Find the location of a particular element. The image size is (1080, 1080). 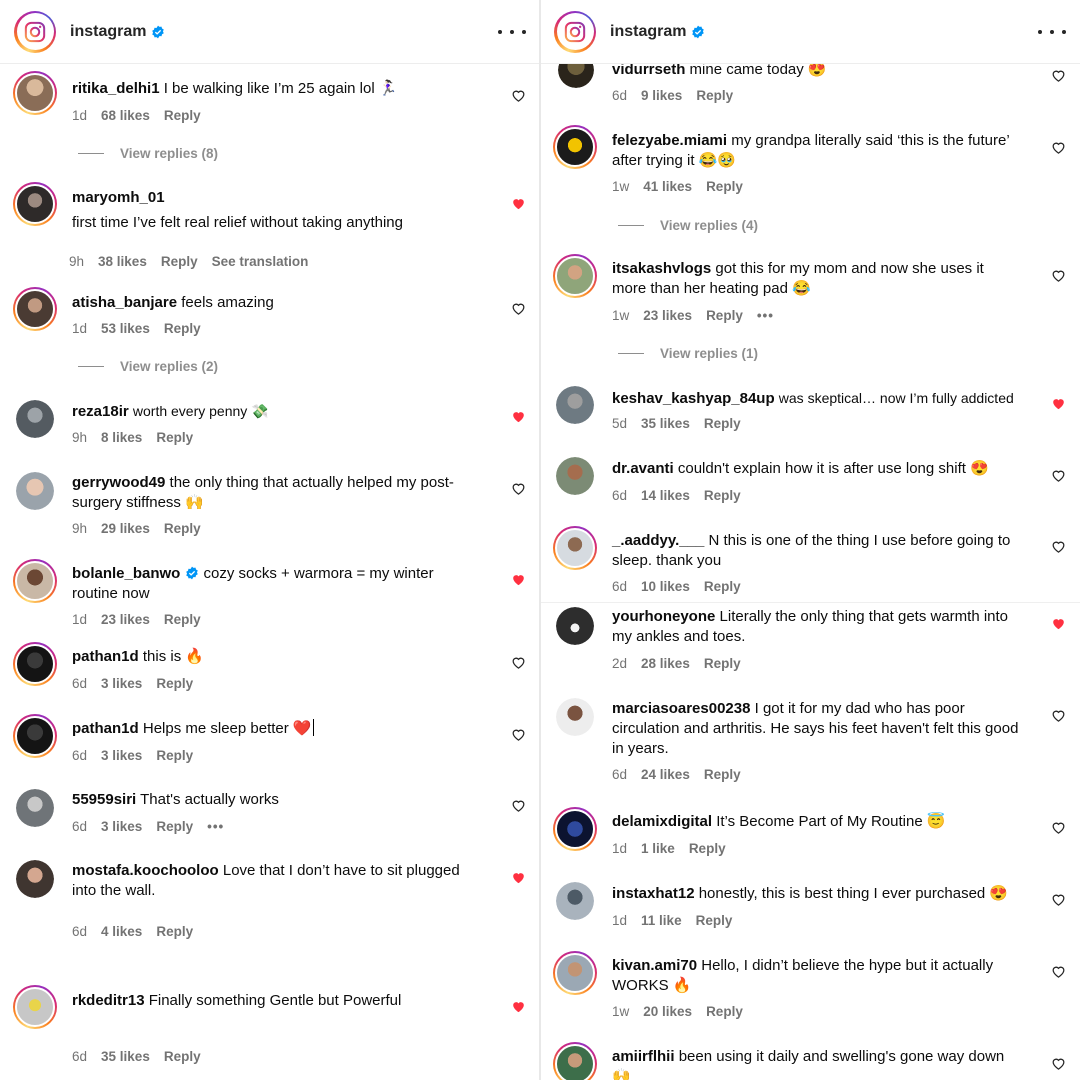

comment-likes: 20 likes is located at coordinates (667, 1011).